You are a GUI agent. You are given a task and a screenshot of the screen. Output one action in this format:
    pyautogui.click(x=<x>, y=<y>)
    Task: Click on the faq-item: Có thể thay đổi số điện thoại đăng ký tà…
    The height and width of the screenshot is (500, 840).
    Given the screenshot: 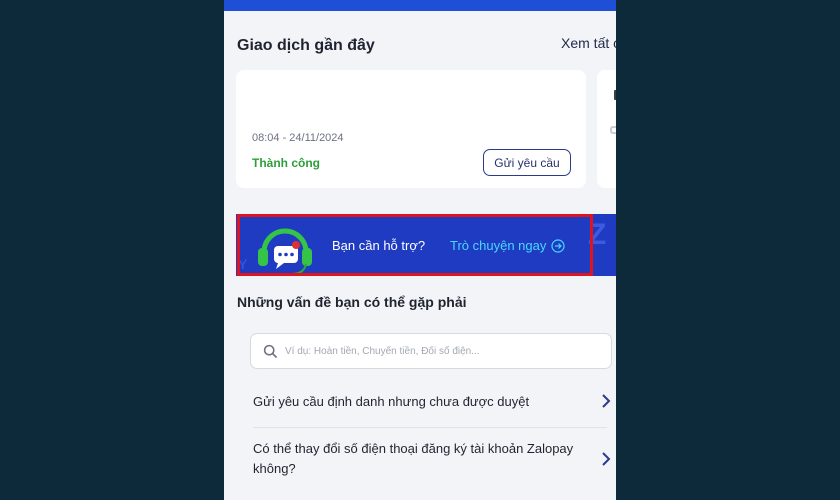 What is the action you would take?
    pyautogui.click(x=423, y=459)
    